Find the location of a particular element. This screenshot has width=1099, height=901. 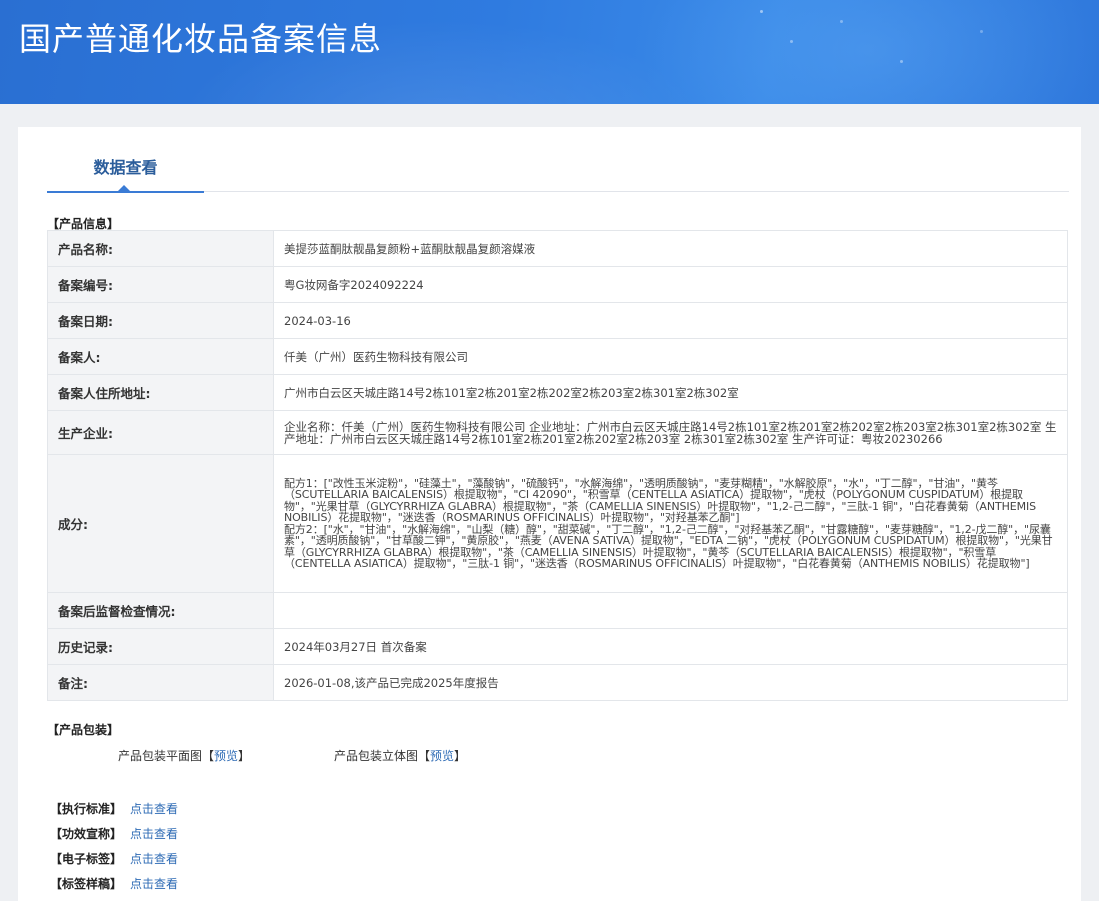

package-solid-label: 产品包装立体图 is located at coordinates (376, 756).